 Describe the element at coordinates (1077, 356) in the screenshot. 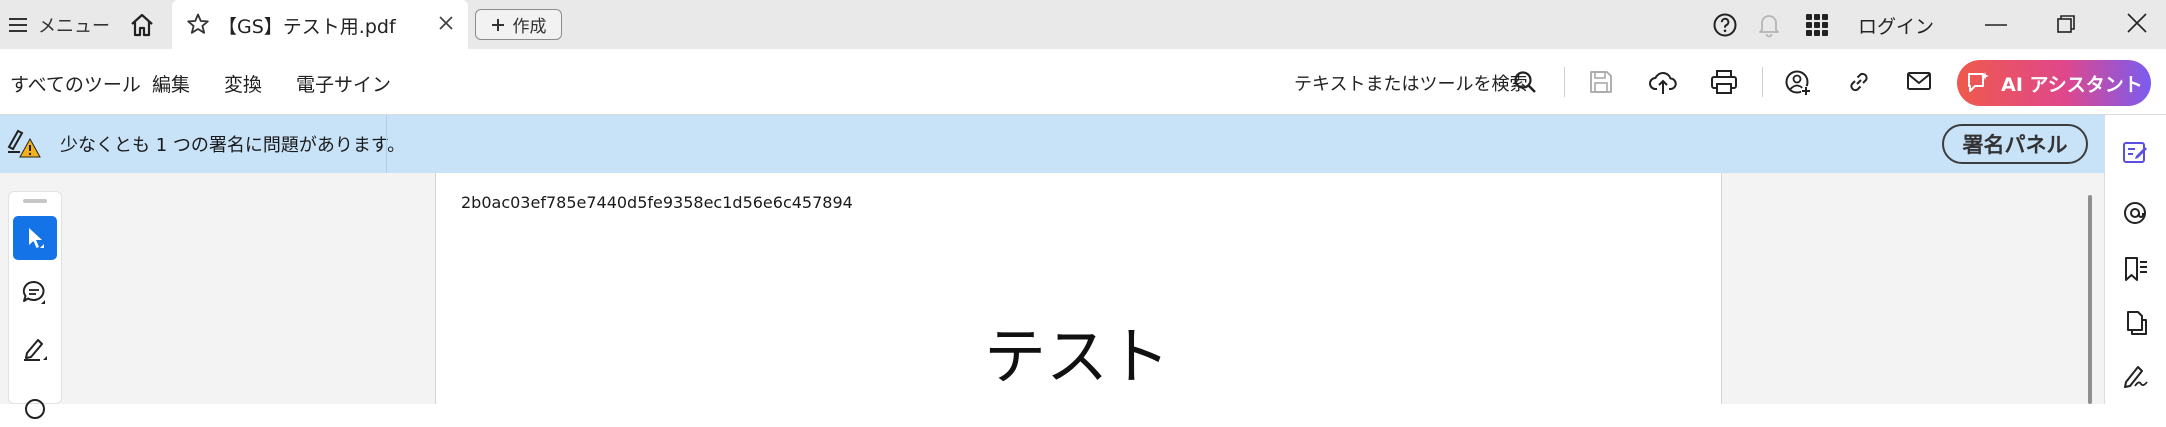

I see `document-heading: テスト` at that location.